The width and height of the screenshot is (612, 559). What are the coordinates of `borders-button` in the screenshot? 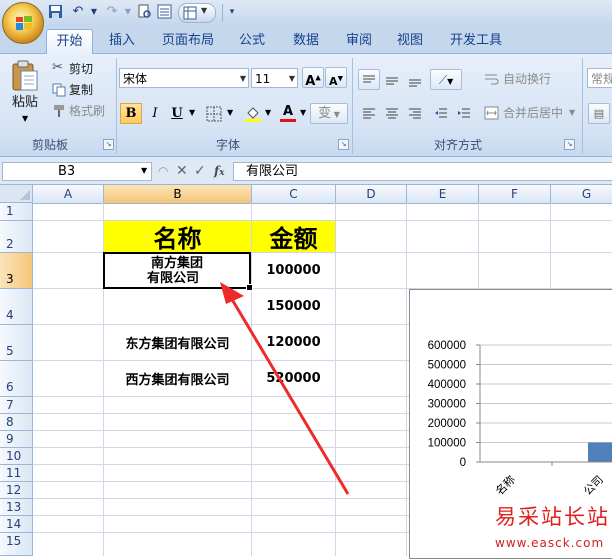 It's located at (214, 113).